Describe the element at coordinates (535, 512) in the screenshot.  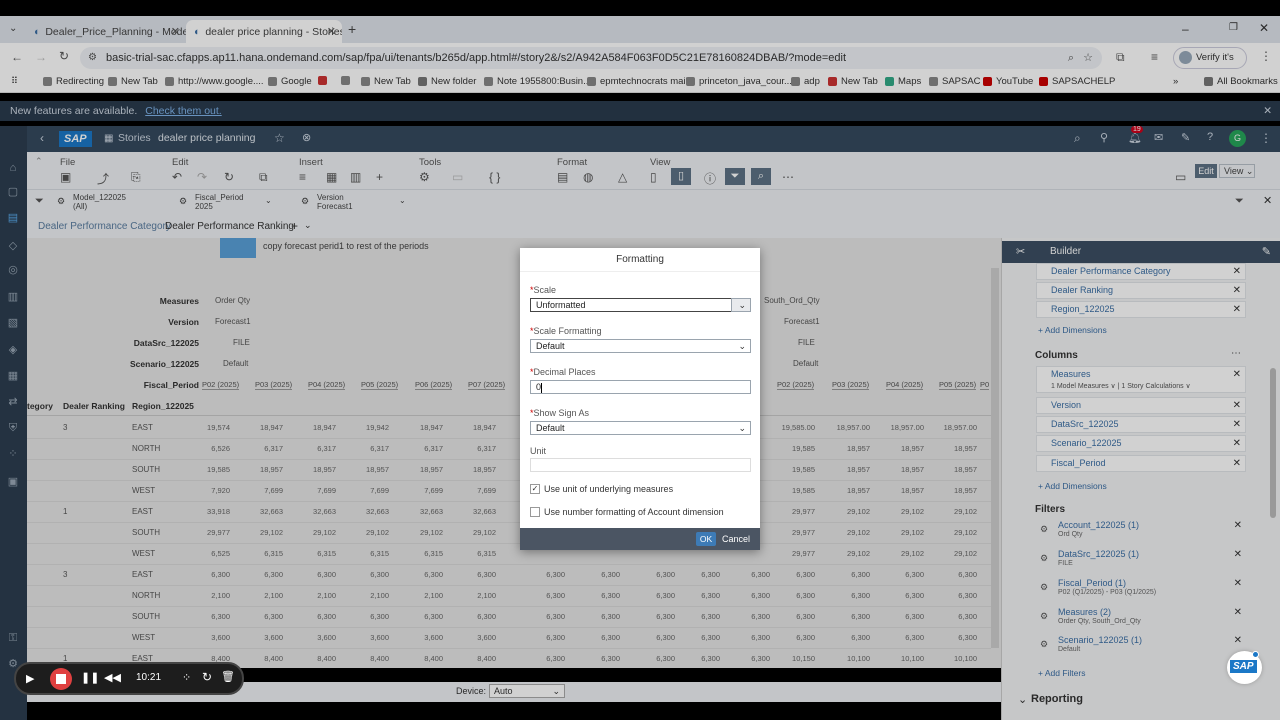
I see `account-formatting-checkbox` at that location.